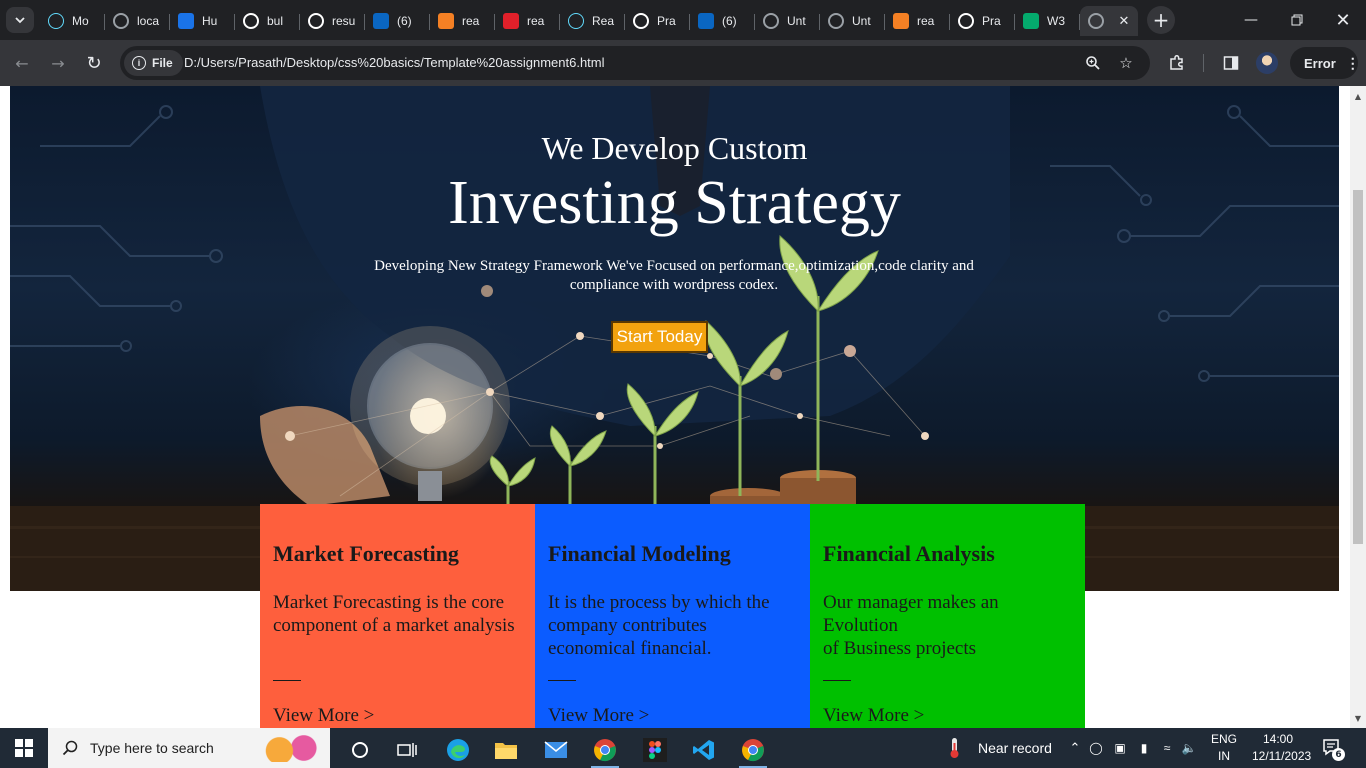 This screenshot has height=768, width=1366. I want to click on thermometer-icon, so click(954, 748).